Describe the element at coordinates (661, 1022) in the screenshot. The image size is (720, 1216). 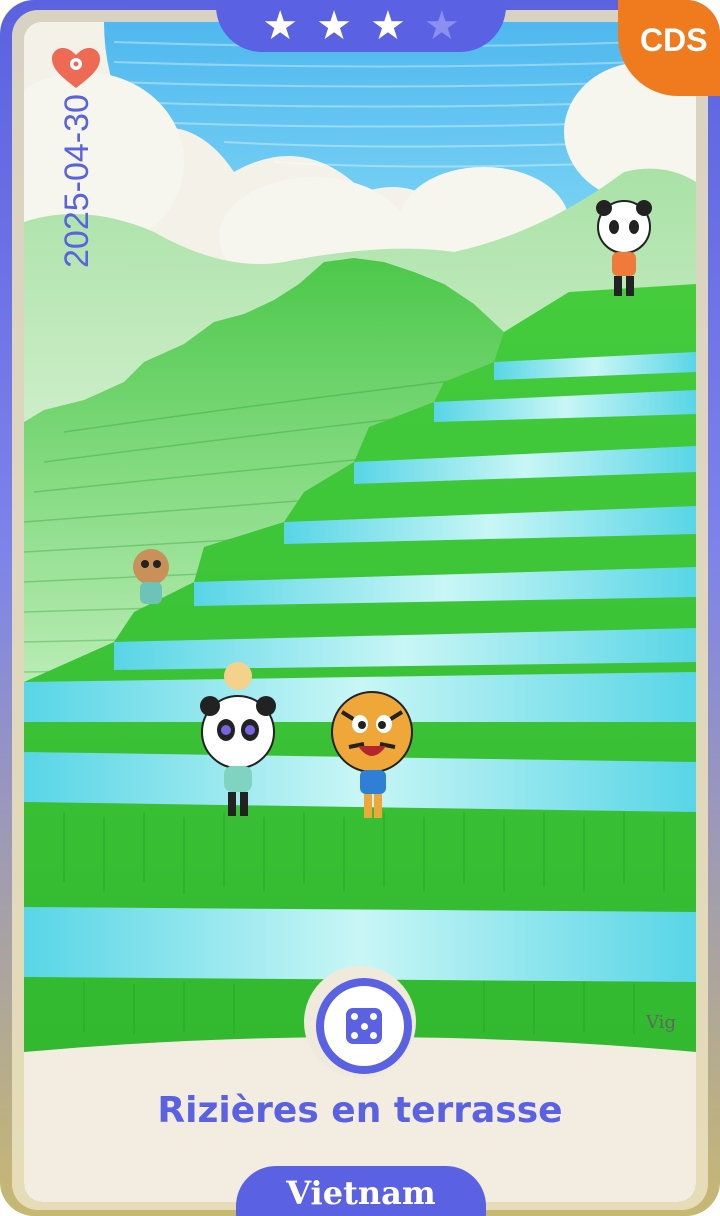
I see `artist-signature: Vig` at that location.